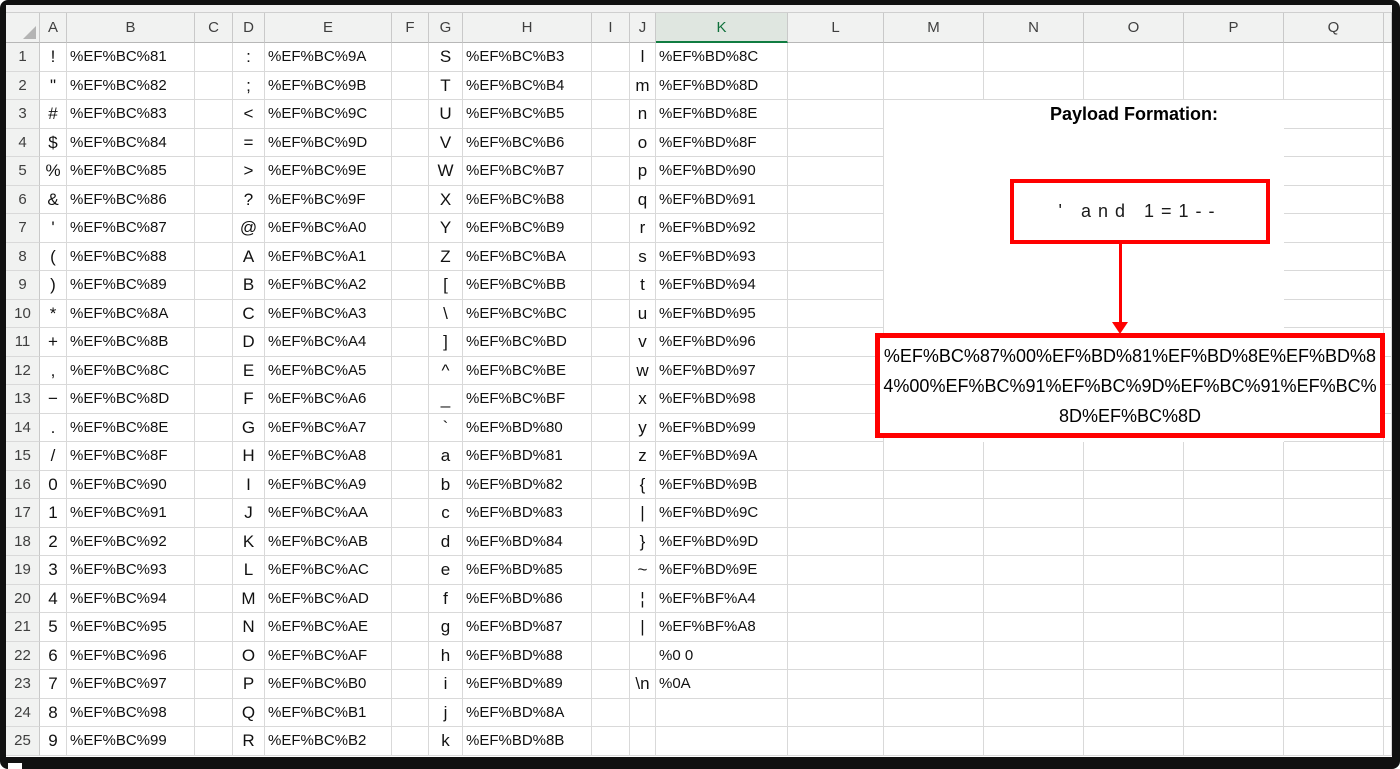 Image resolution: width=1400 pixels, height=769 pixels. Describe the element at coordinates (249, 199) in the screenshot. I see `cell-D6: ?` at that location.